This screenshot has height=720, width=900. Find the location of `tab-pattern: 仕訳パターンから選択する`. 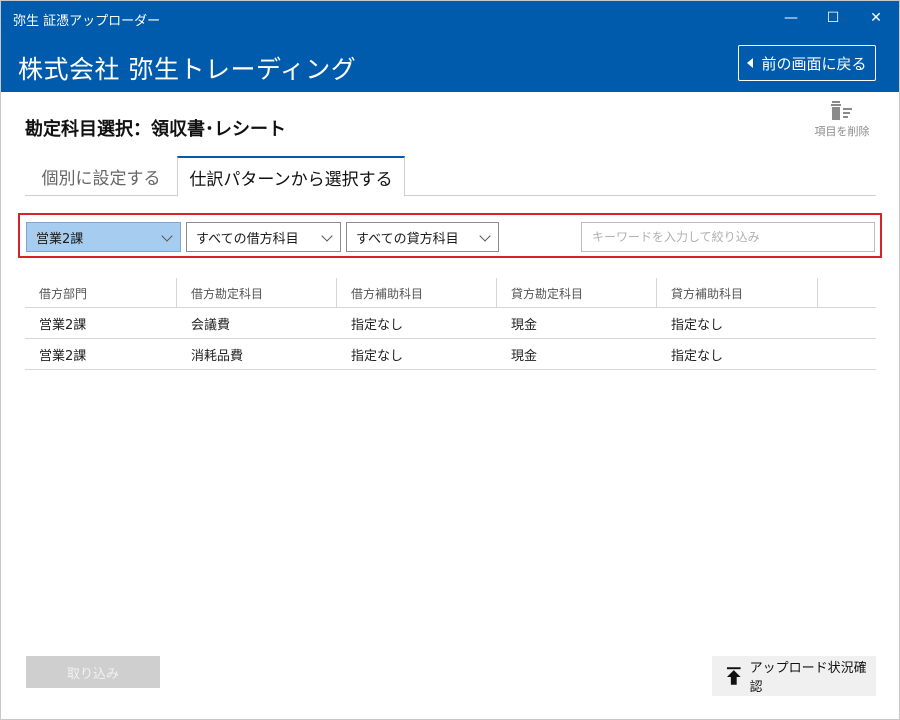

tab-pattern: 仕訳パターンから選択する is located at coordinates (291, 176).